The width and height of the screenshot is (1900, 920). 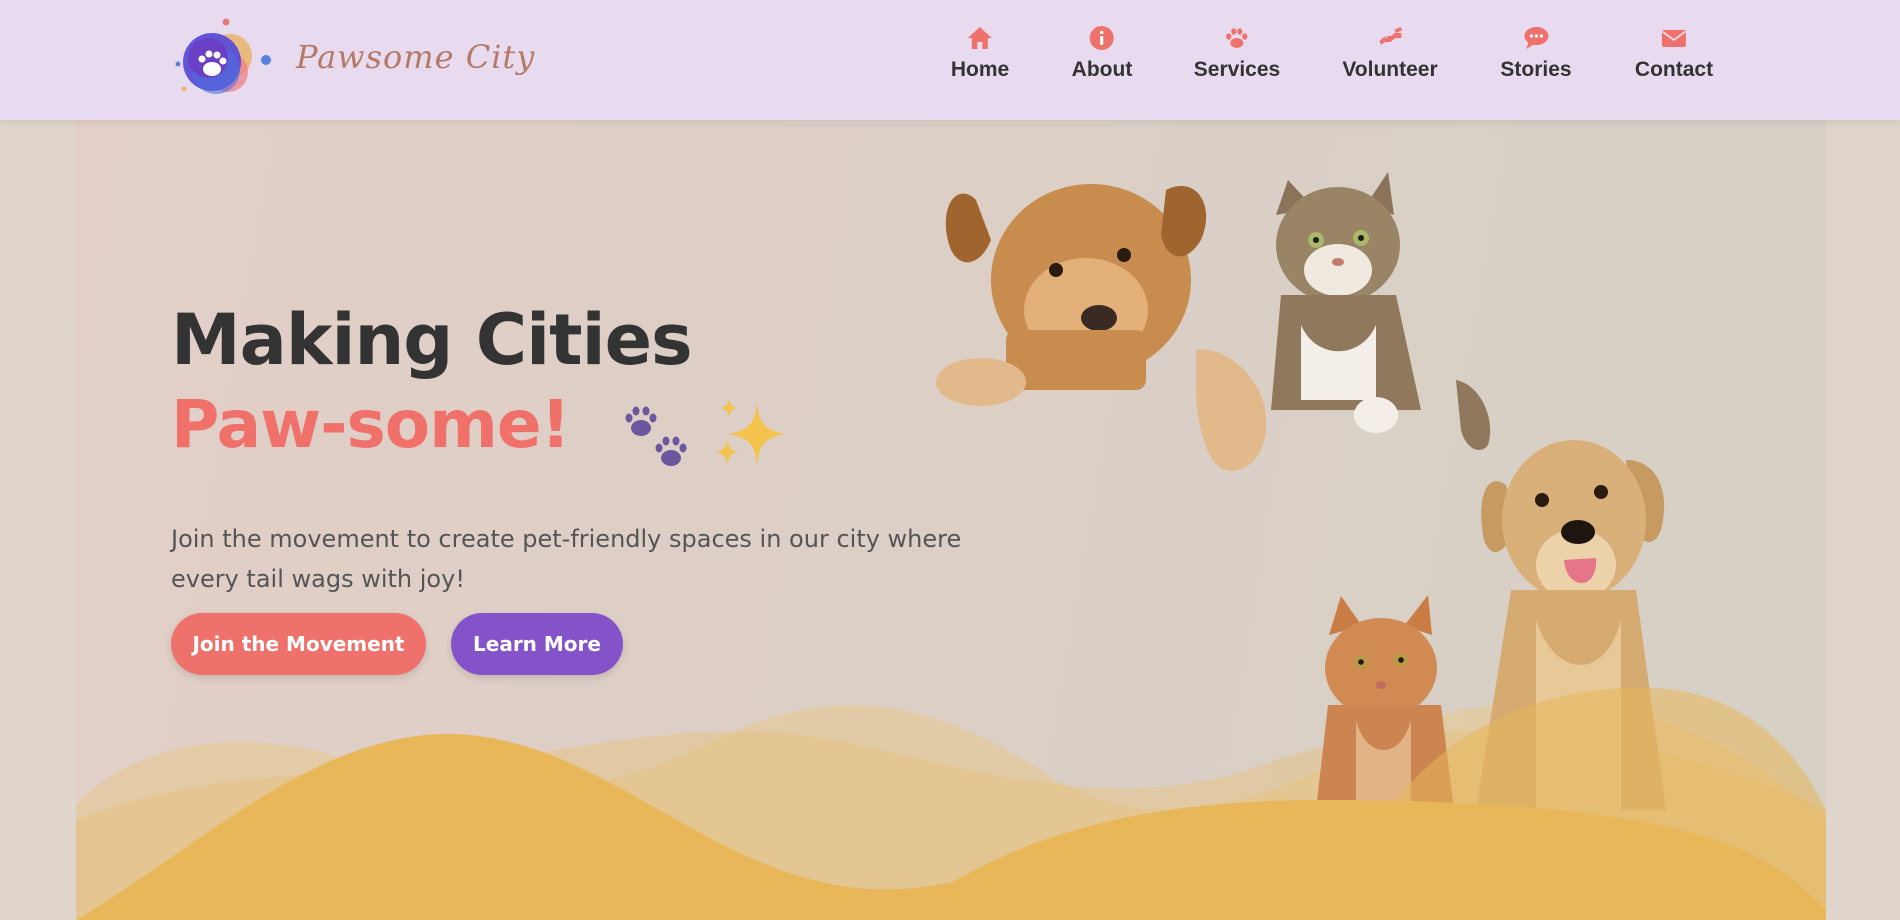 What do you see at coordinates (656, 436) in the screenshot?
I see `paw-prints-icon` at bounding box center [656, 436].